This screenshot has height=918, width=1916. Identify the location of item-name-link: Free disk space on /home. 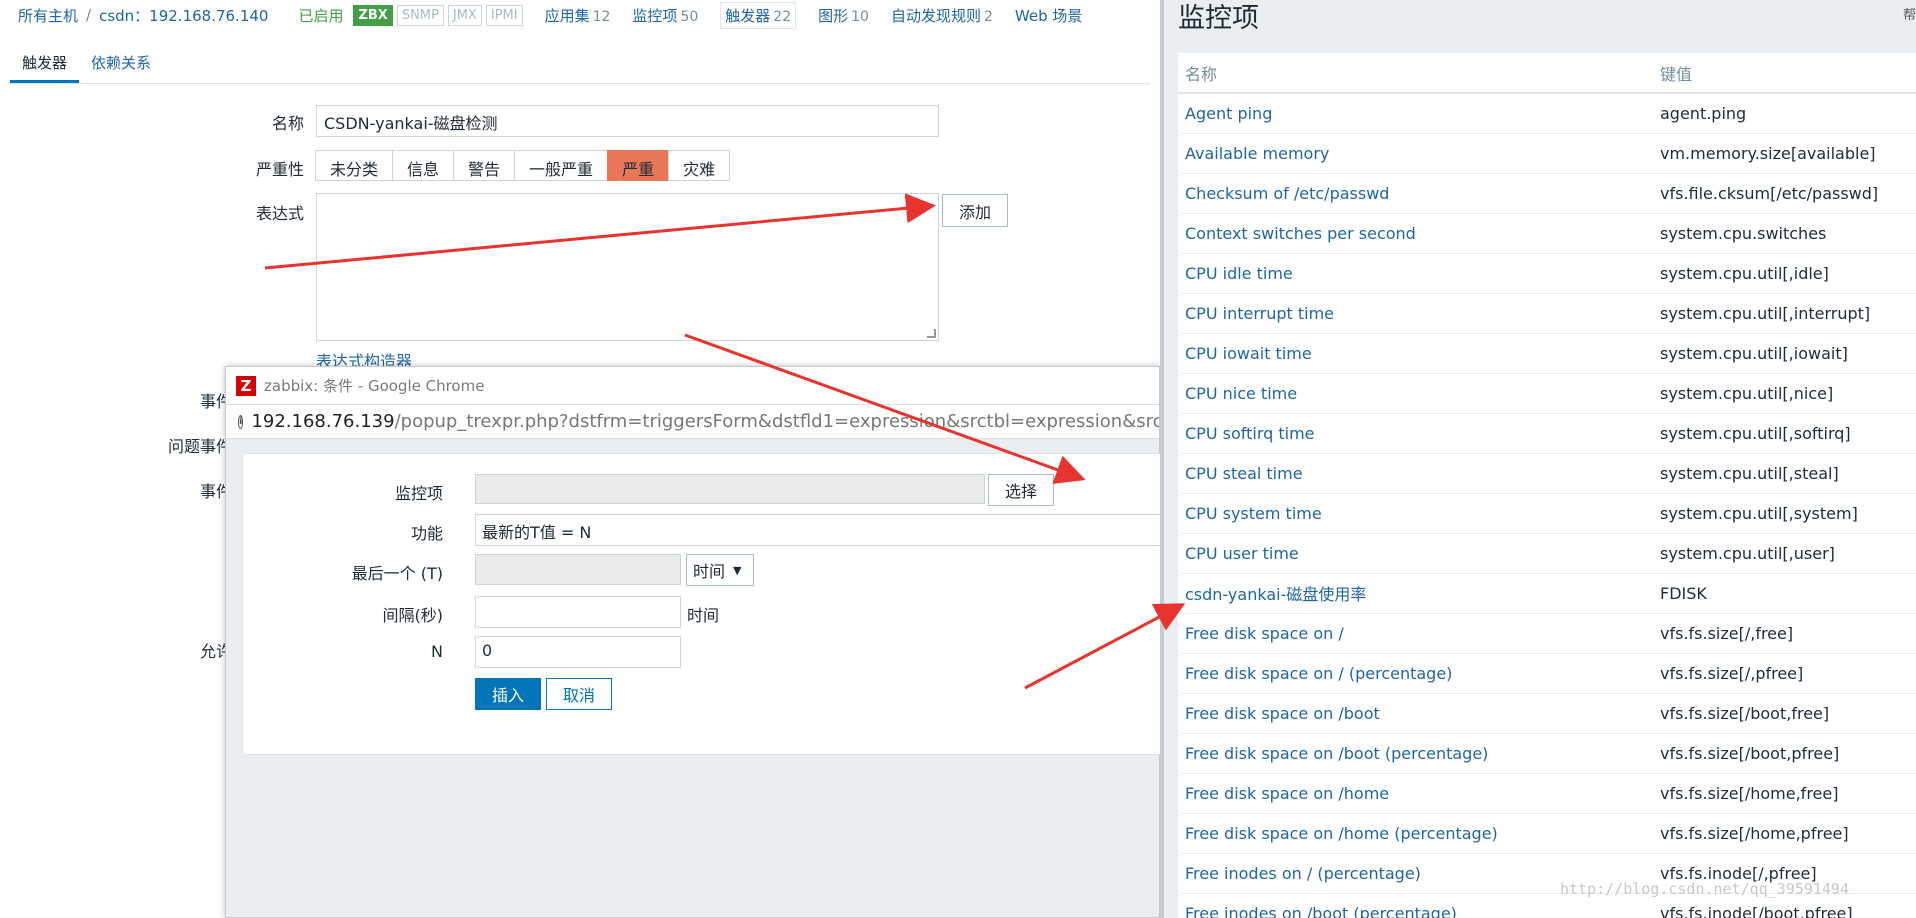
(1415, 793).